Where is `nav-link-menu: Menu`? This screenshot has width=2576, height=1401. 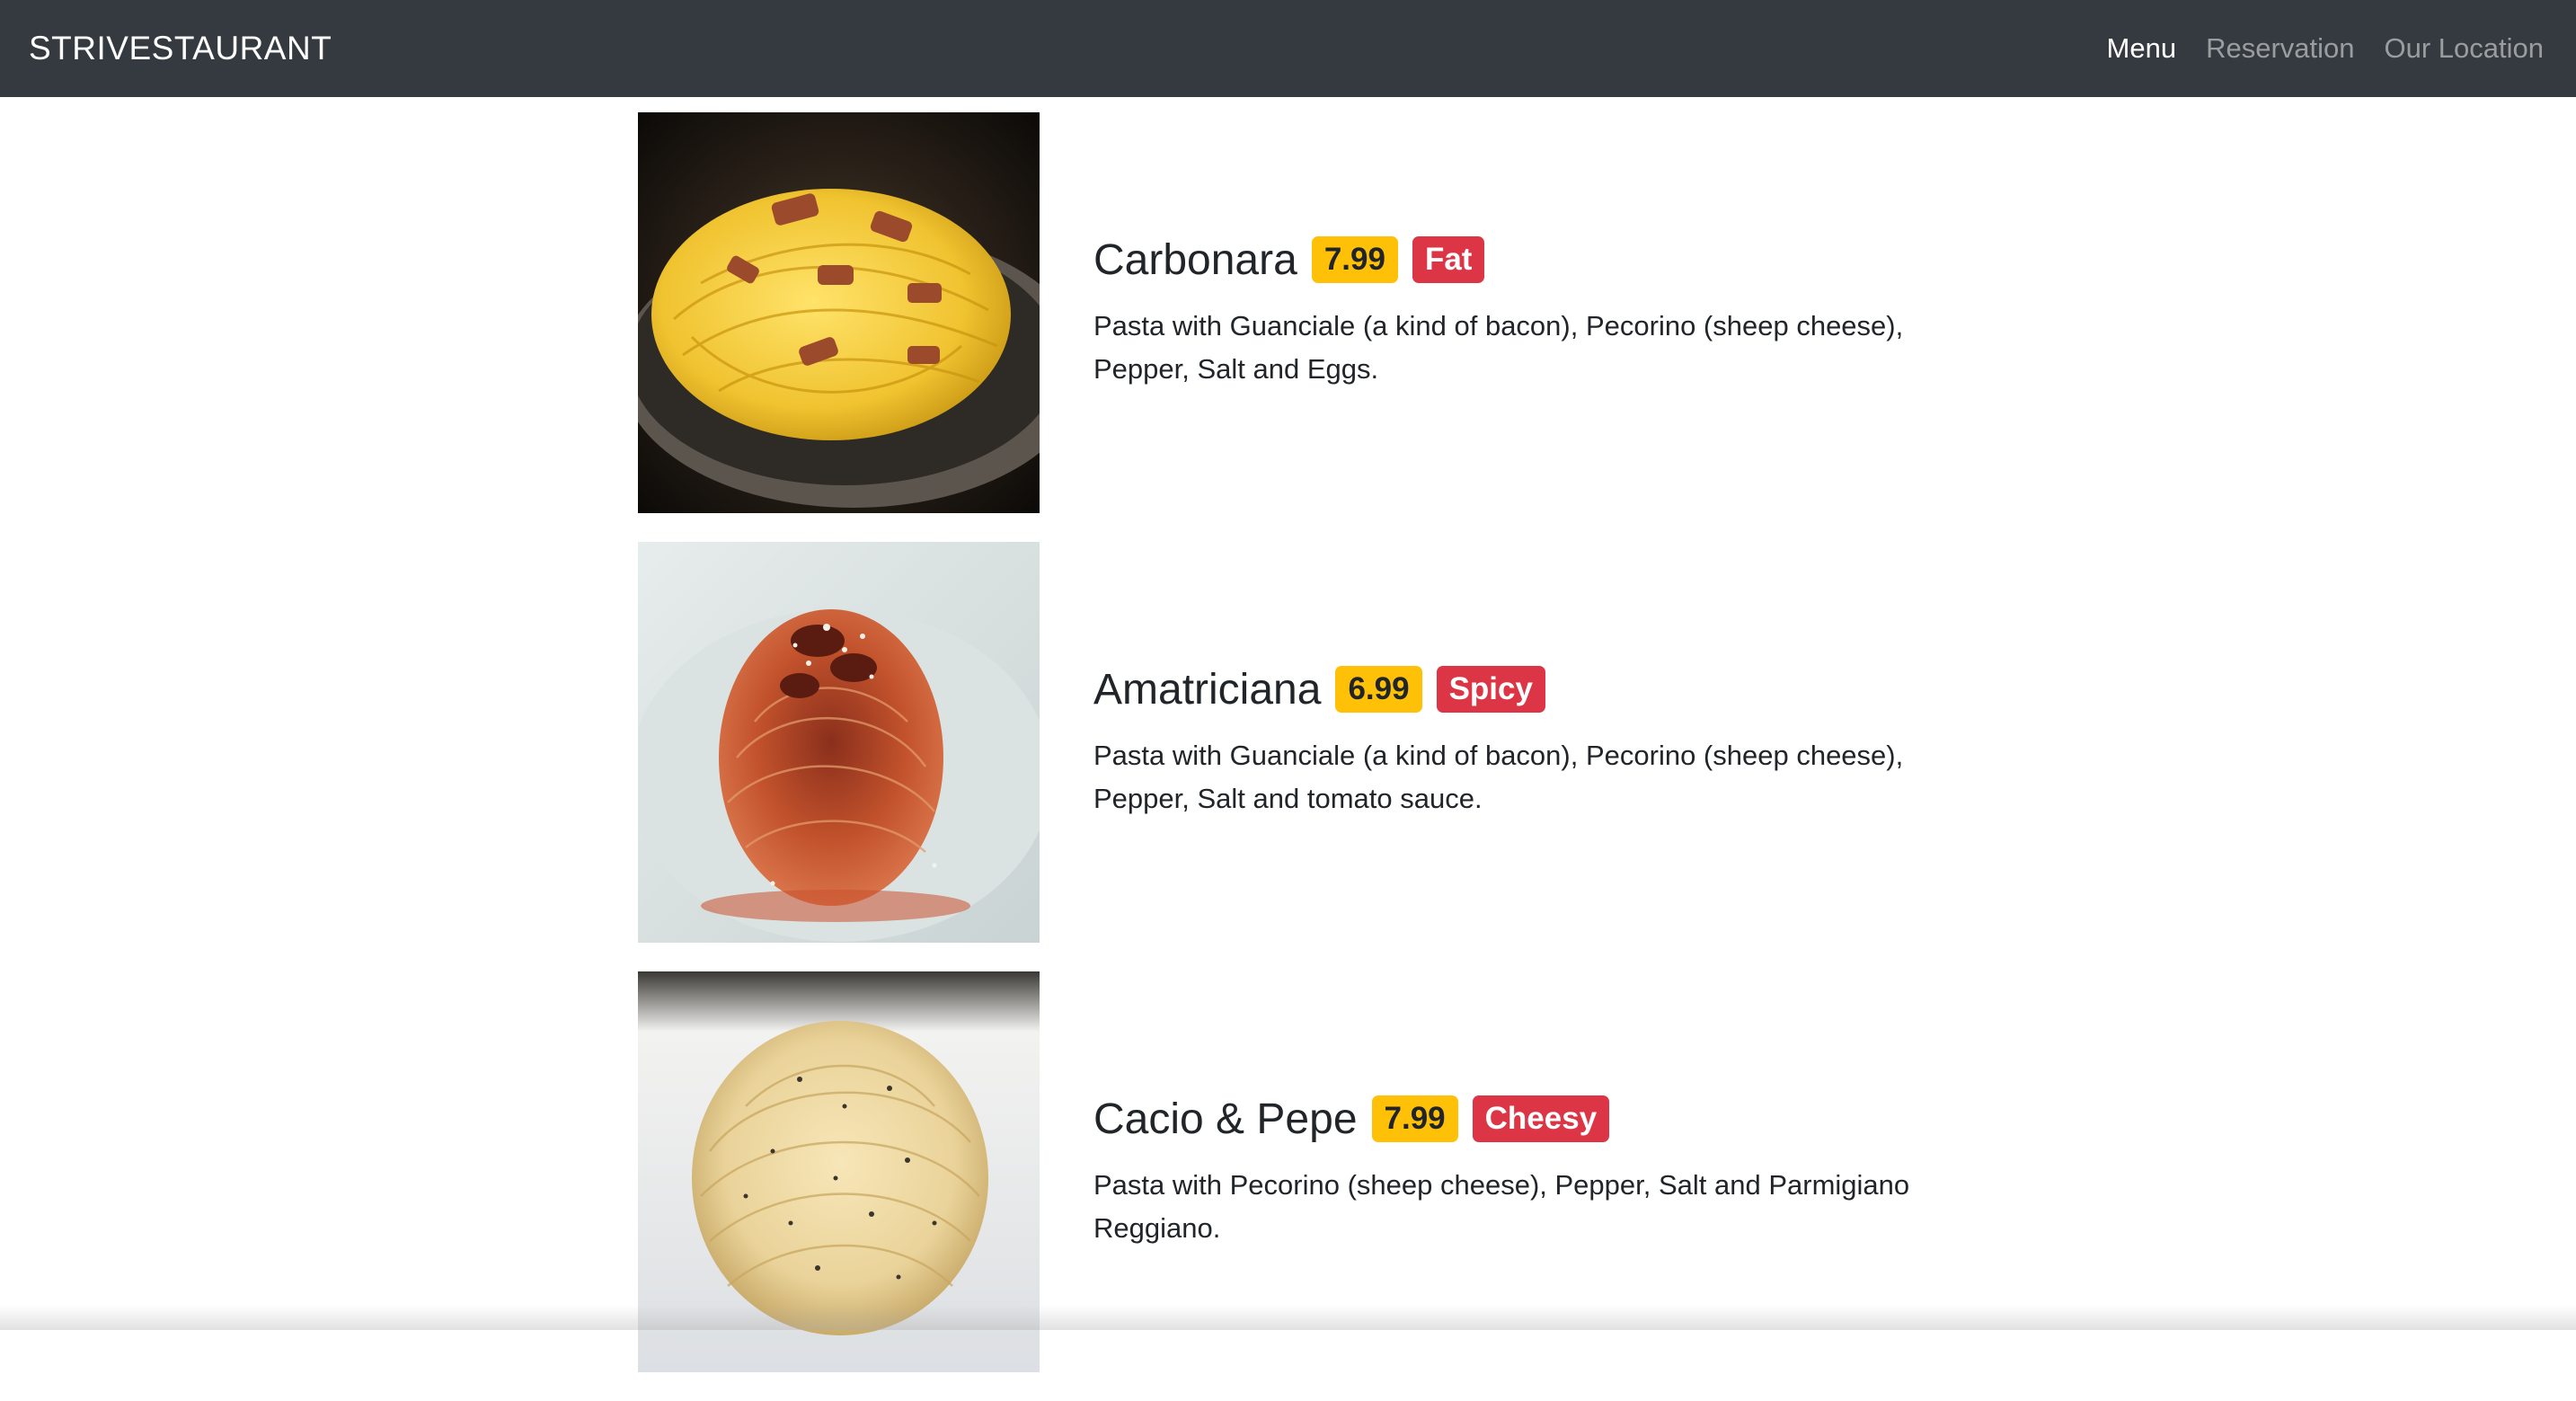
nav-link-menu: Menu is located at coordinates (2142, 48).